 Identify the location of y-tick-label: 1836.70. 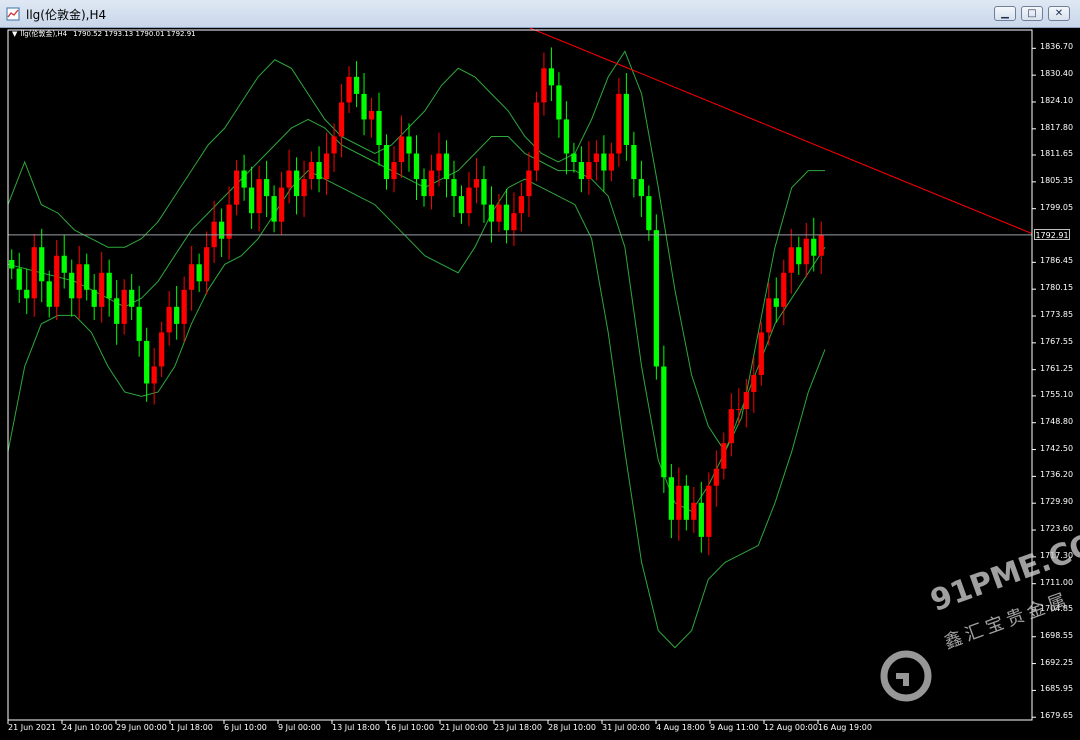
(1057, 47).